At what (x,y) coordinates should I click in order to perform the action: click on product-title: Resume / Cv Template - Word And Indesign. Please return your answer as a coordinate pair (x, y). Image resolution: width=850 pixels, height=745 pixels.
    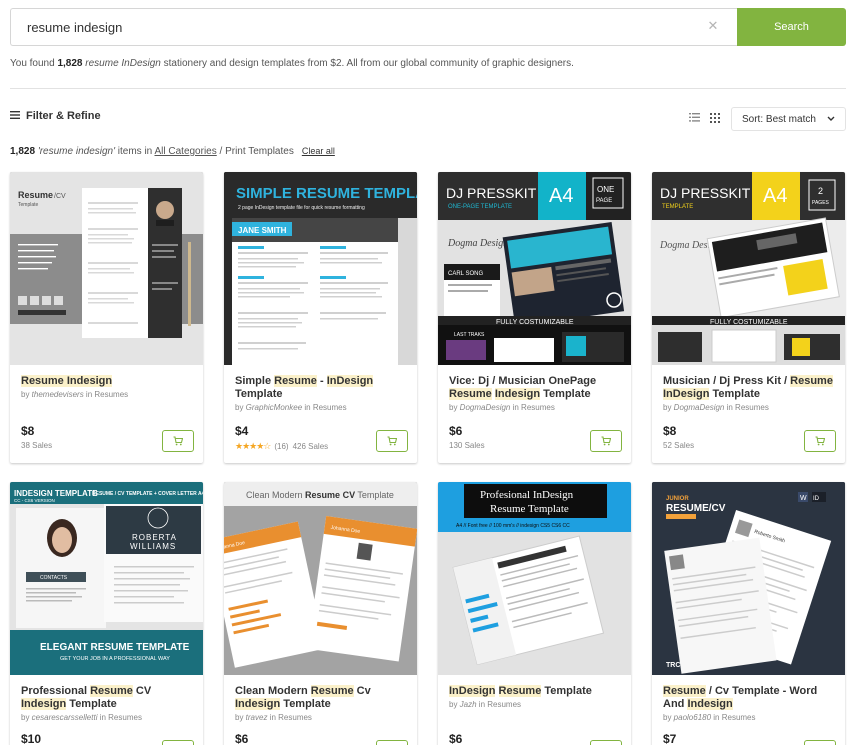
    Looking at the image, I should click on (748, 698).